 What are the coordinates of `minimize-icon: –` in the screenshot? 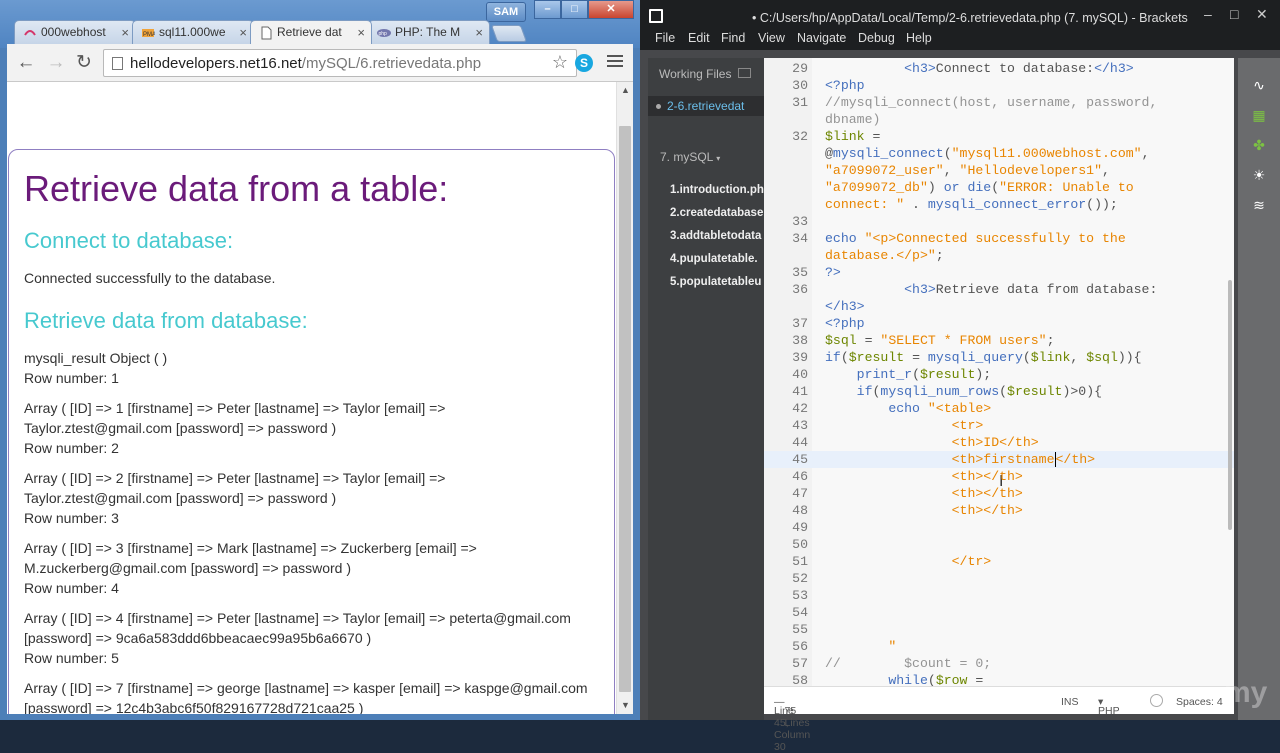 It's located at (1208, 14).